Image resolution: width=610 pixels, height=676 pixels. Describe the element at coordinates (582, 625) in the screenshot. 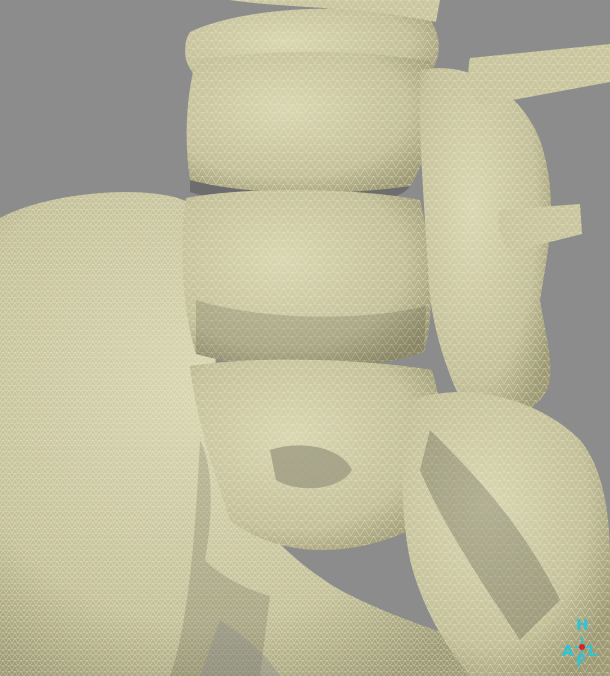

I see `orientation-label-top: H` at that location.